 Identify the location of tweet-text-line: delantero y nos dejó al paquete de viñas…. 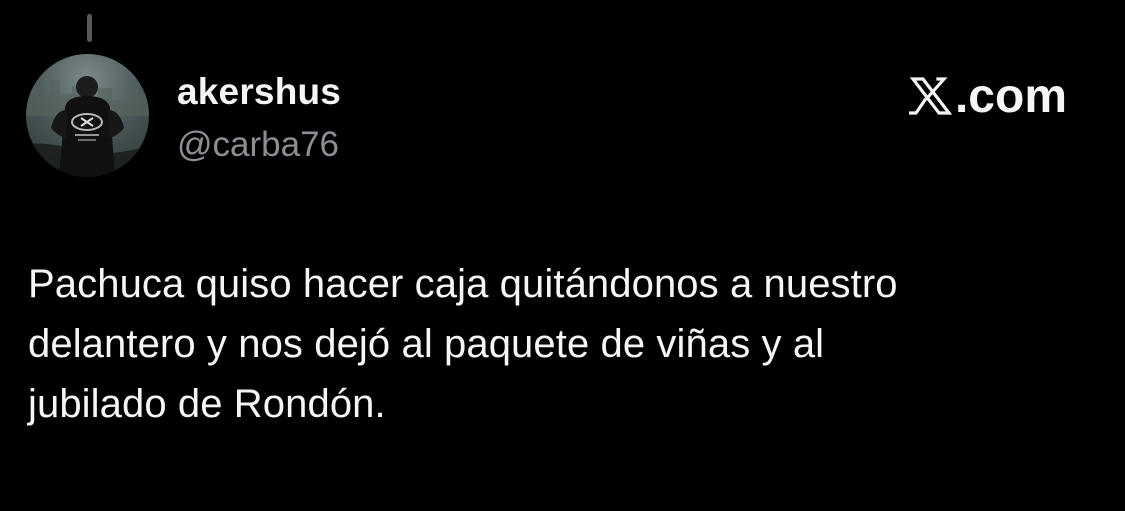
(426, 344).